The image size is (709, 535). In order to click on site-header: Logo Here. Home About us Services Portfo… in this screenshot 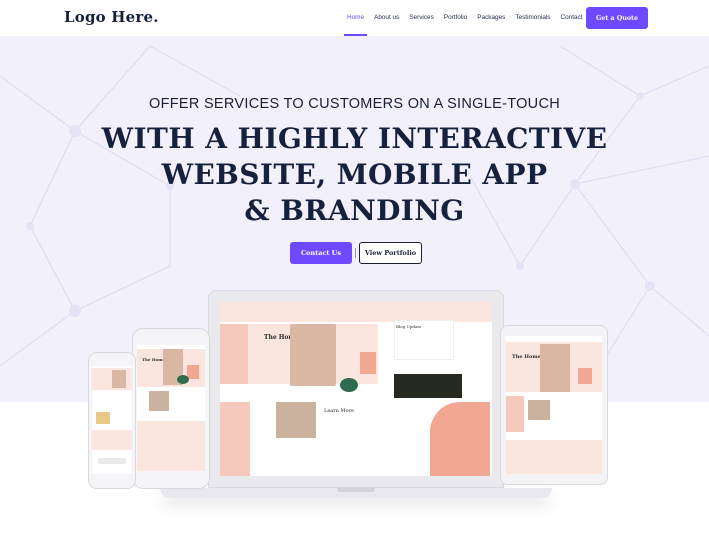, I will do `click(354, 18)`.